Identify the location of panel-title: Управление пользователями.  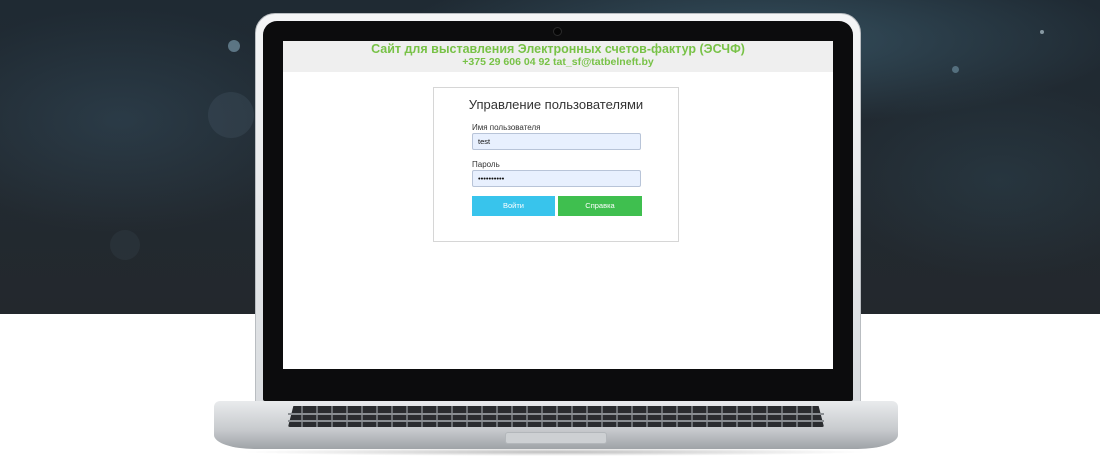
(556, 104).